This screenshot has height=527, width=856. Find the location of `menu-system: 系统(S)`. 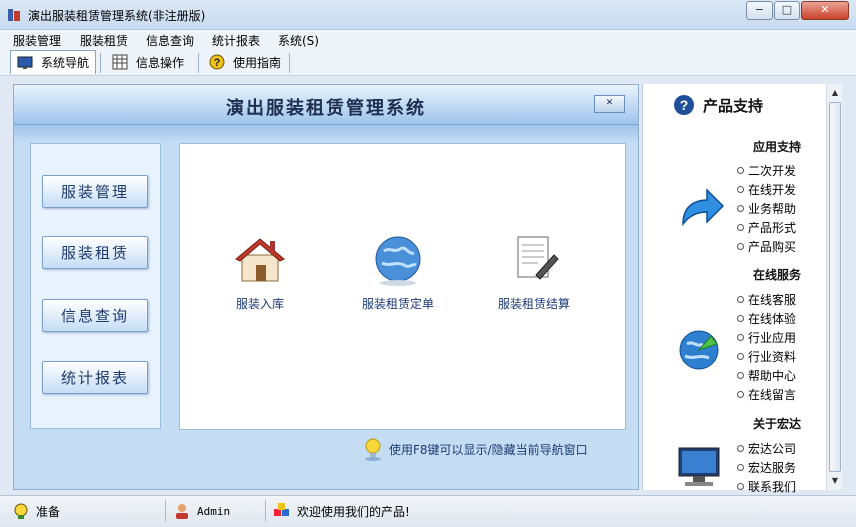

menu-system: 系统(S) is located at coordinates (298, 40).